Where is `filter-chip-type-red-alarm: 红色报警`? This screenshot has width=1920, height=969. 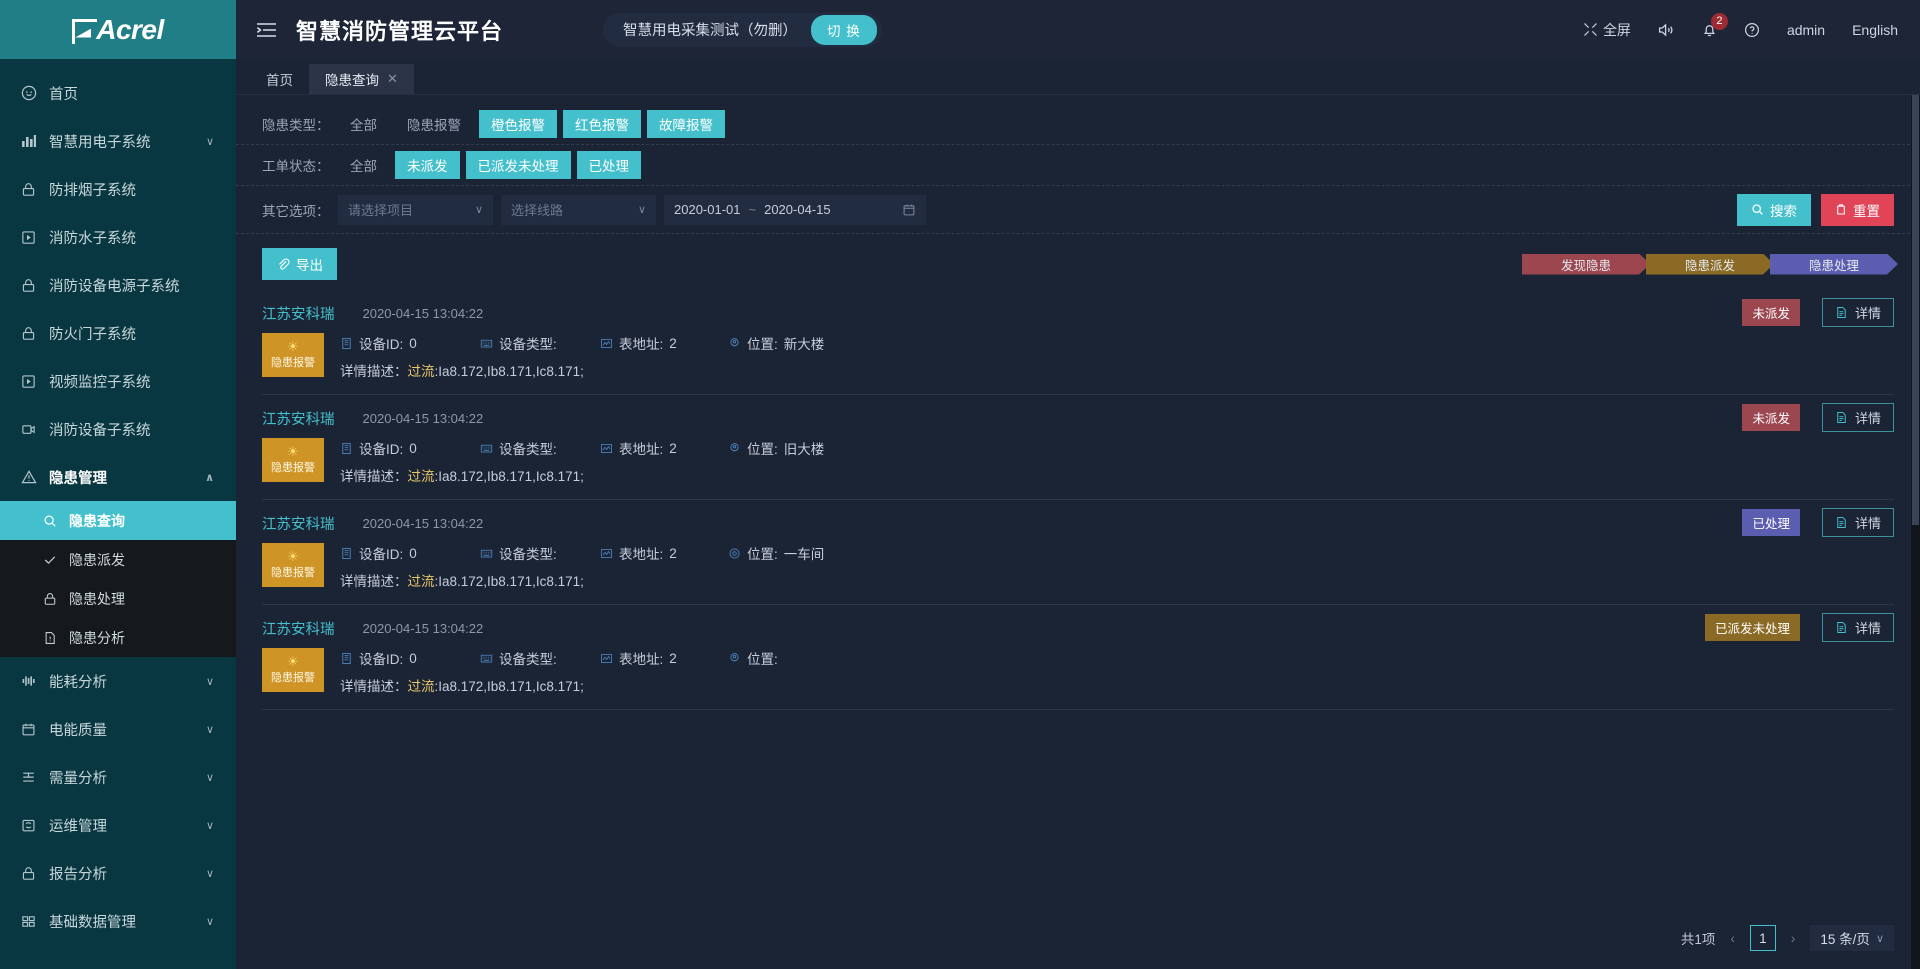 filter-chip-type-red-alarm: 红色报警 is located at coordinates (602, 124).